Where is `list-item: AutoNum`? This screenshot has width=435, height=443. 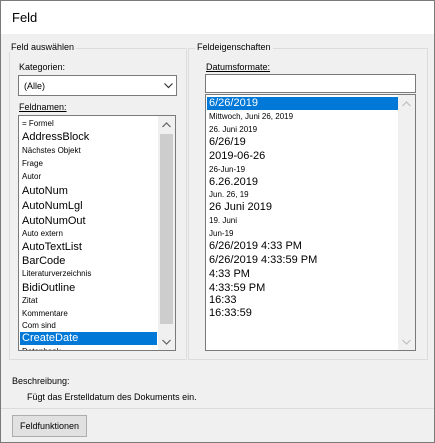
list-item: AutoNum is located at coordinates (88, 191).